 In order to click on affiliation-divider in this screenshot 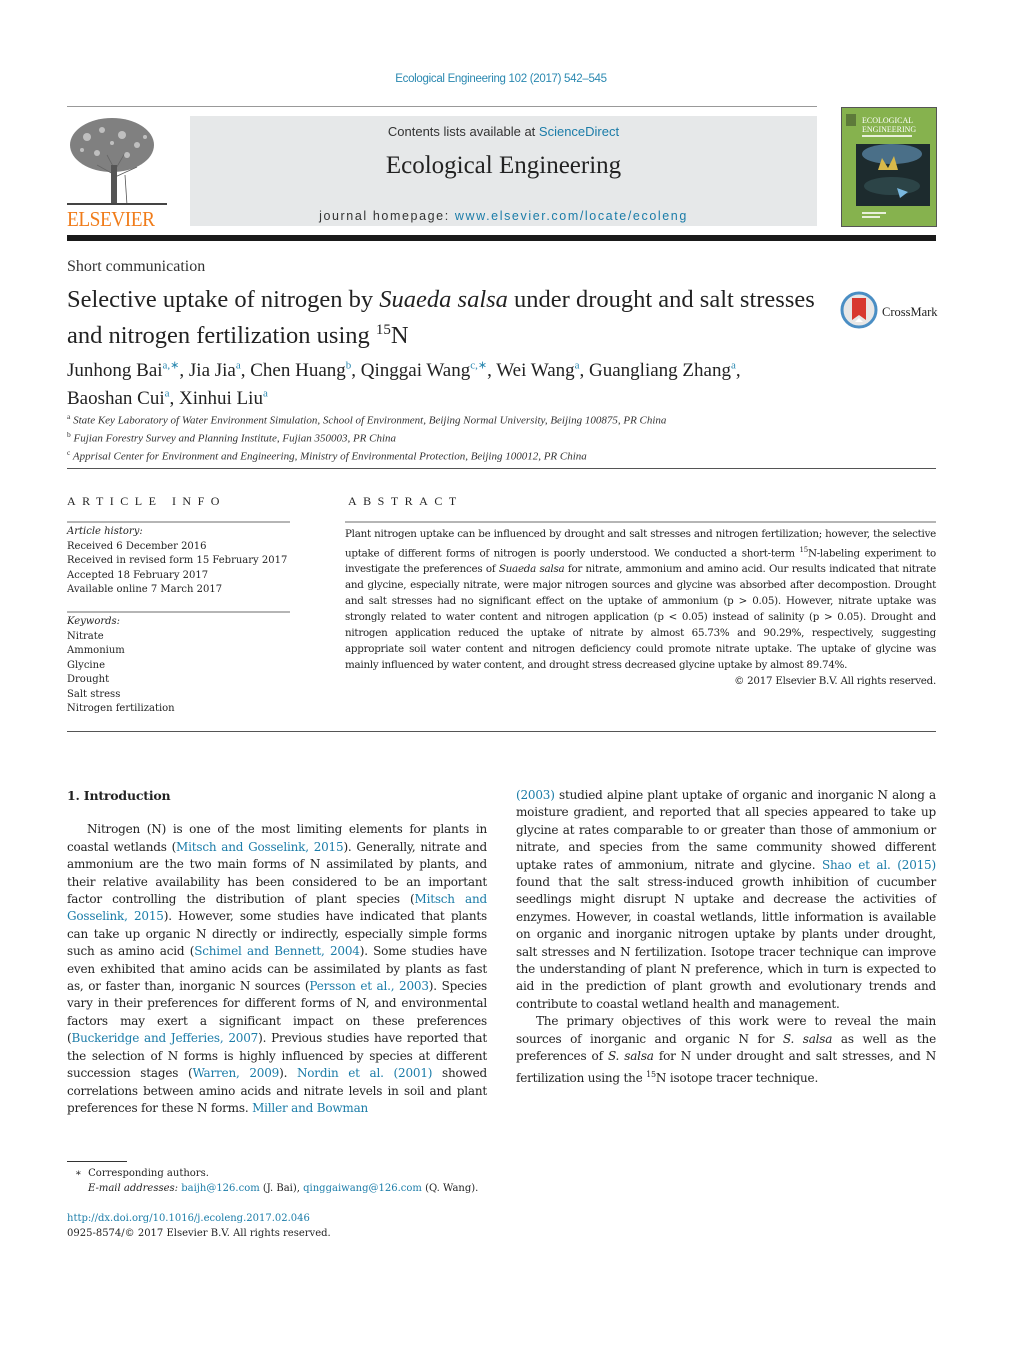, I will do `click(501, 468)`.